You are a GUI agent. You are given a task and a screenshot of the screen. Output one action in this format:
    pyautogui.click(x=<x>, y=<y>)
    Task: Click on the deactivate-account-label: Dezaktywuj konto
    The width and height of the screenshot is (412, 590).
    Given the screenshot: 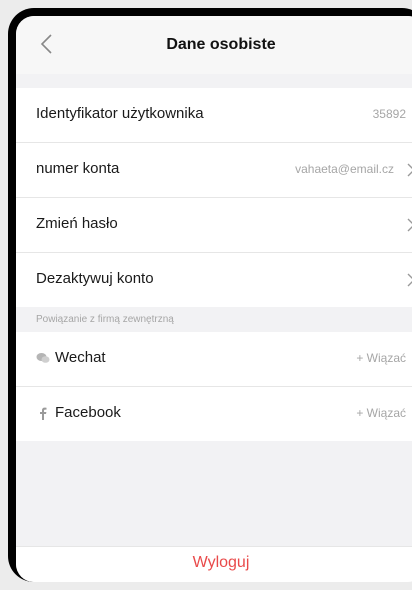 What is the action you would take?
    pyautogui.click(x=95, y=278)
    